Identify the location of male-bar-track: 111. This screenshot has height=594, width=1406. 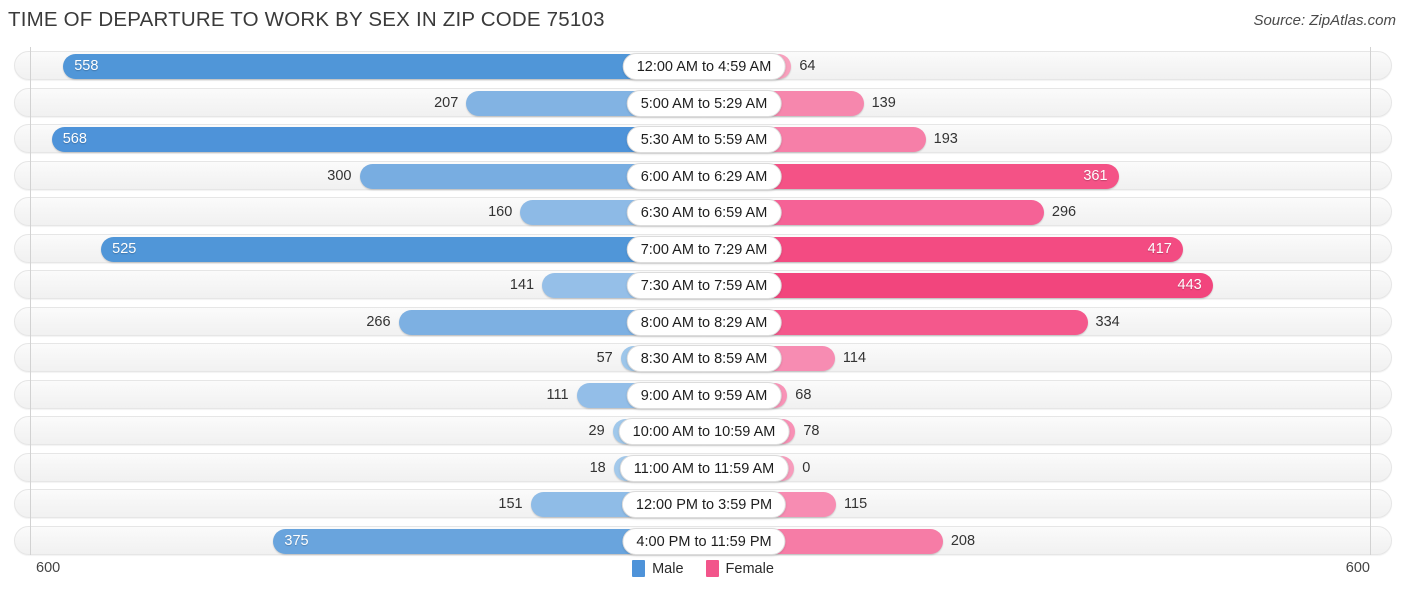
(359, 395).